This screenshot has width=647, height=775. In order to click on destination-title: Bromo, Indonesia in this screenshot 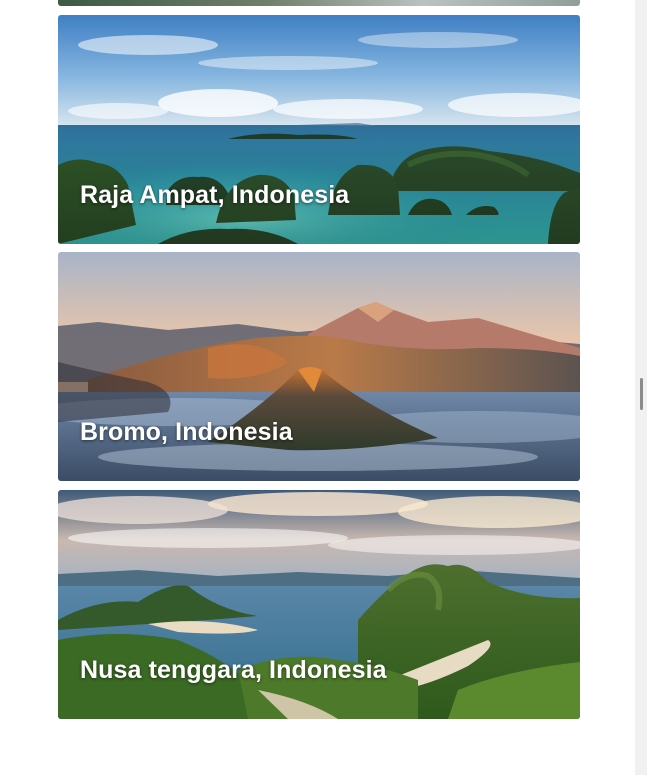, I will do `click(186, 432)`.